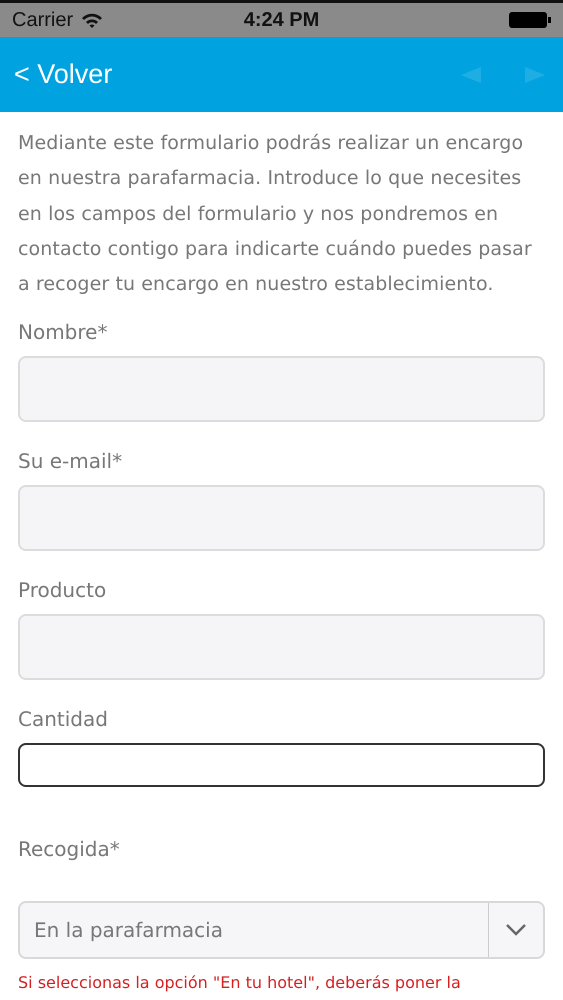 The image size is (563, 1000). Describe the element at coordinates (63, 590) in the screenshot. I see `field-label: Producto` at that location.